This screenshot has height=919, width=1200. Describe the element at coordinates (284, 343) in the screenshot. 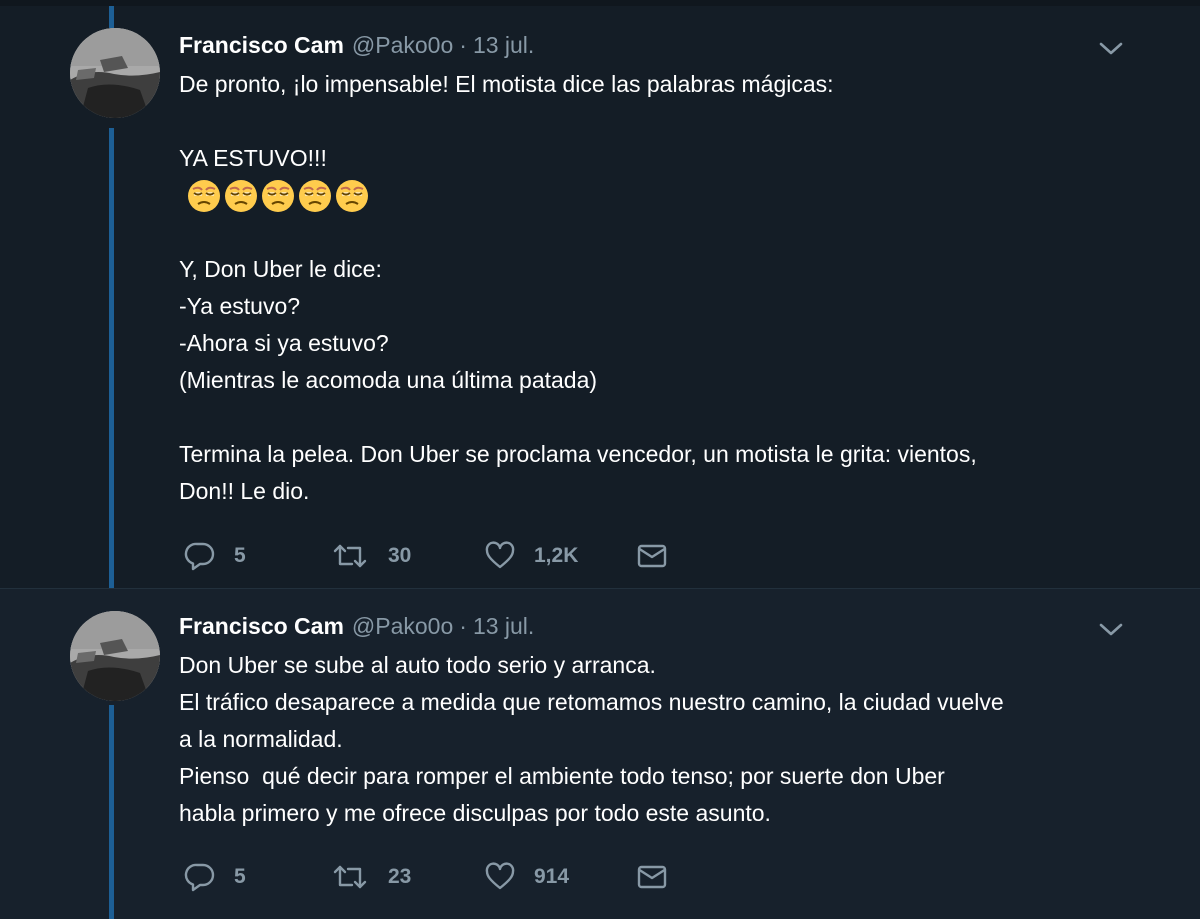

I see `tweet-line: -Ahora si ya estuvo?` at that location.